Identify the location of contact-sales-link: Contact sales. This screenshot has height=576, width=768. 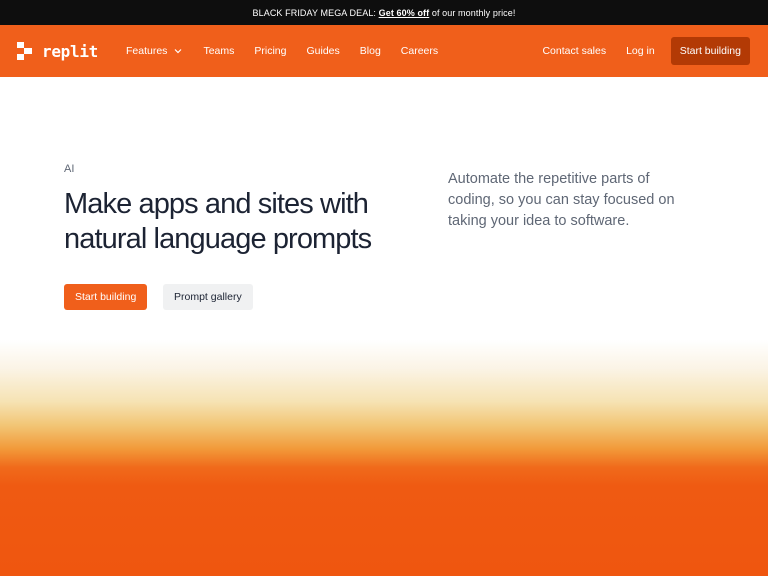
(574, 51).